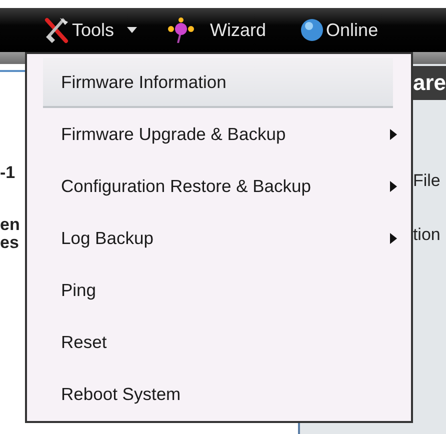 The image size is (446, 434). I want to click on menu-item: Log Backup, so click(219, 238).